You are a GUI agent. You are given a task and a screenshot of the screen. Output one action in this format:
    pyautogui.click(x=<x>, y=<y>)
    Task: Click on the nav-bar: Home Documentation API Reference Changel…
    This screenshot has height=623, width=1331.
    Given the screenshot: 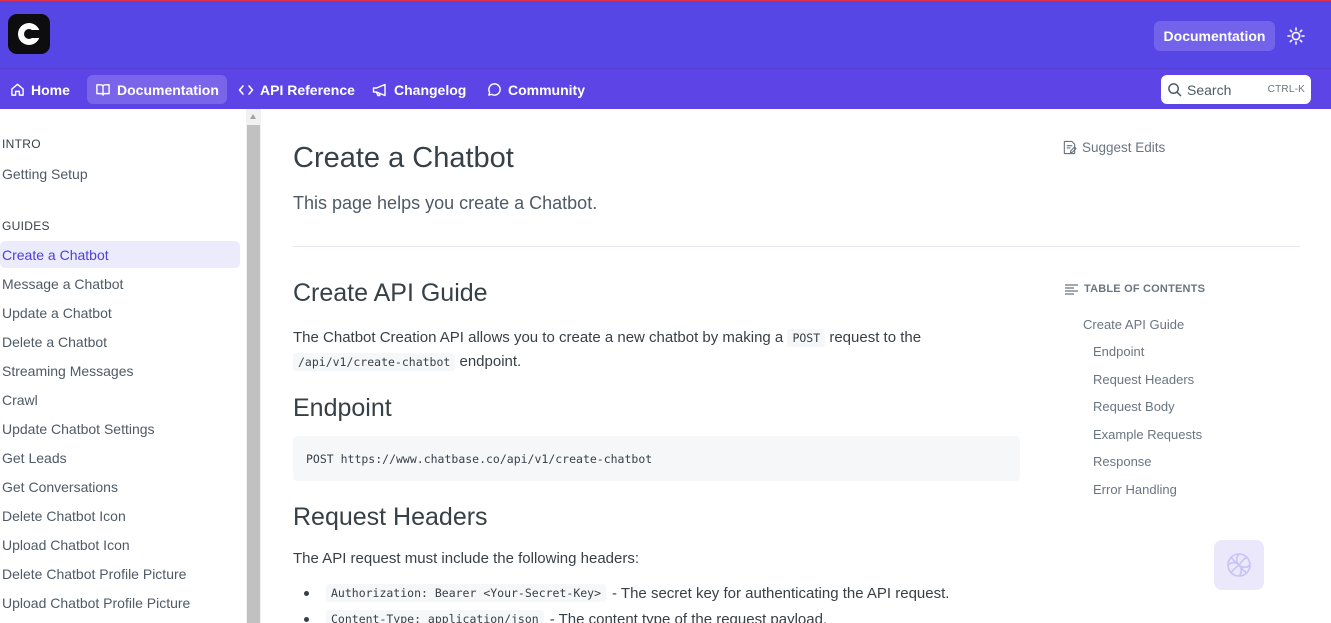 What is the action you would take?
    pyautogui.click(x=665, y=88)
    